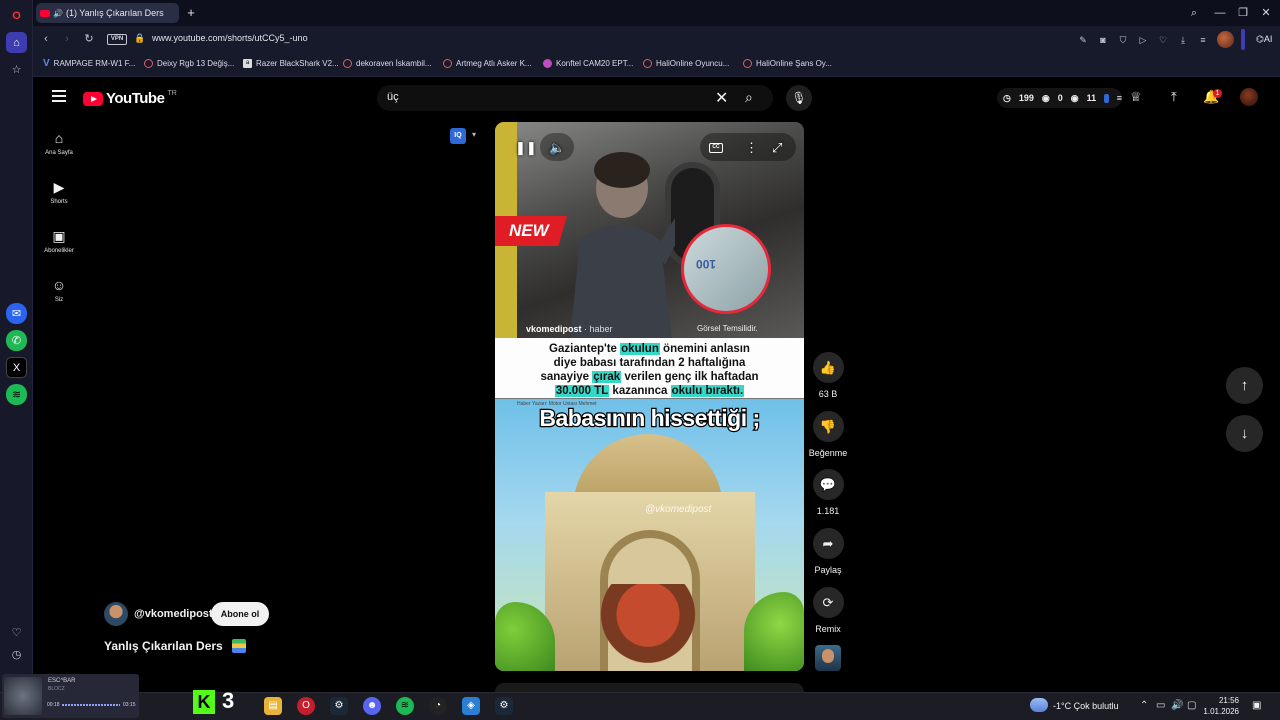 The width and height of the screenshot is (1280, 720). I want to click on sound-thumbnail, so click(828, 658).